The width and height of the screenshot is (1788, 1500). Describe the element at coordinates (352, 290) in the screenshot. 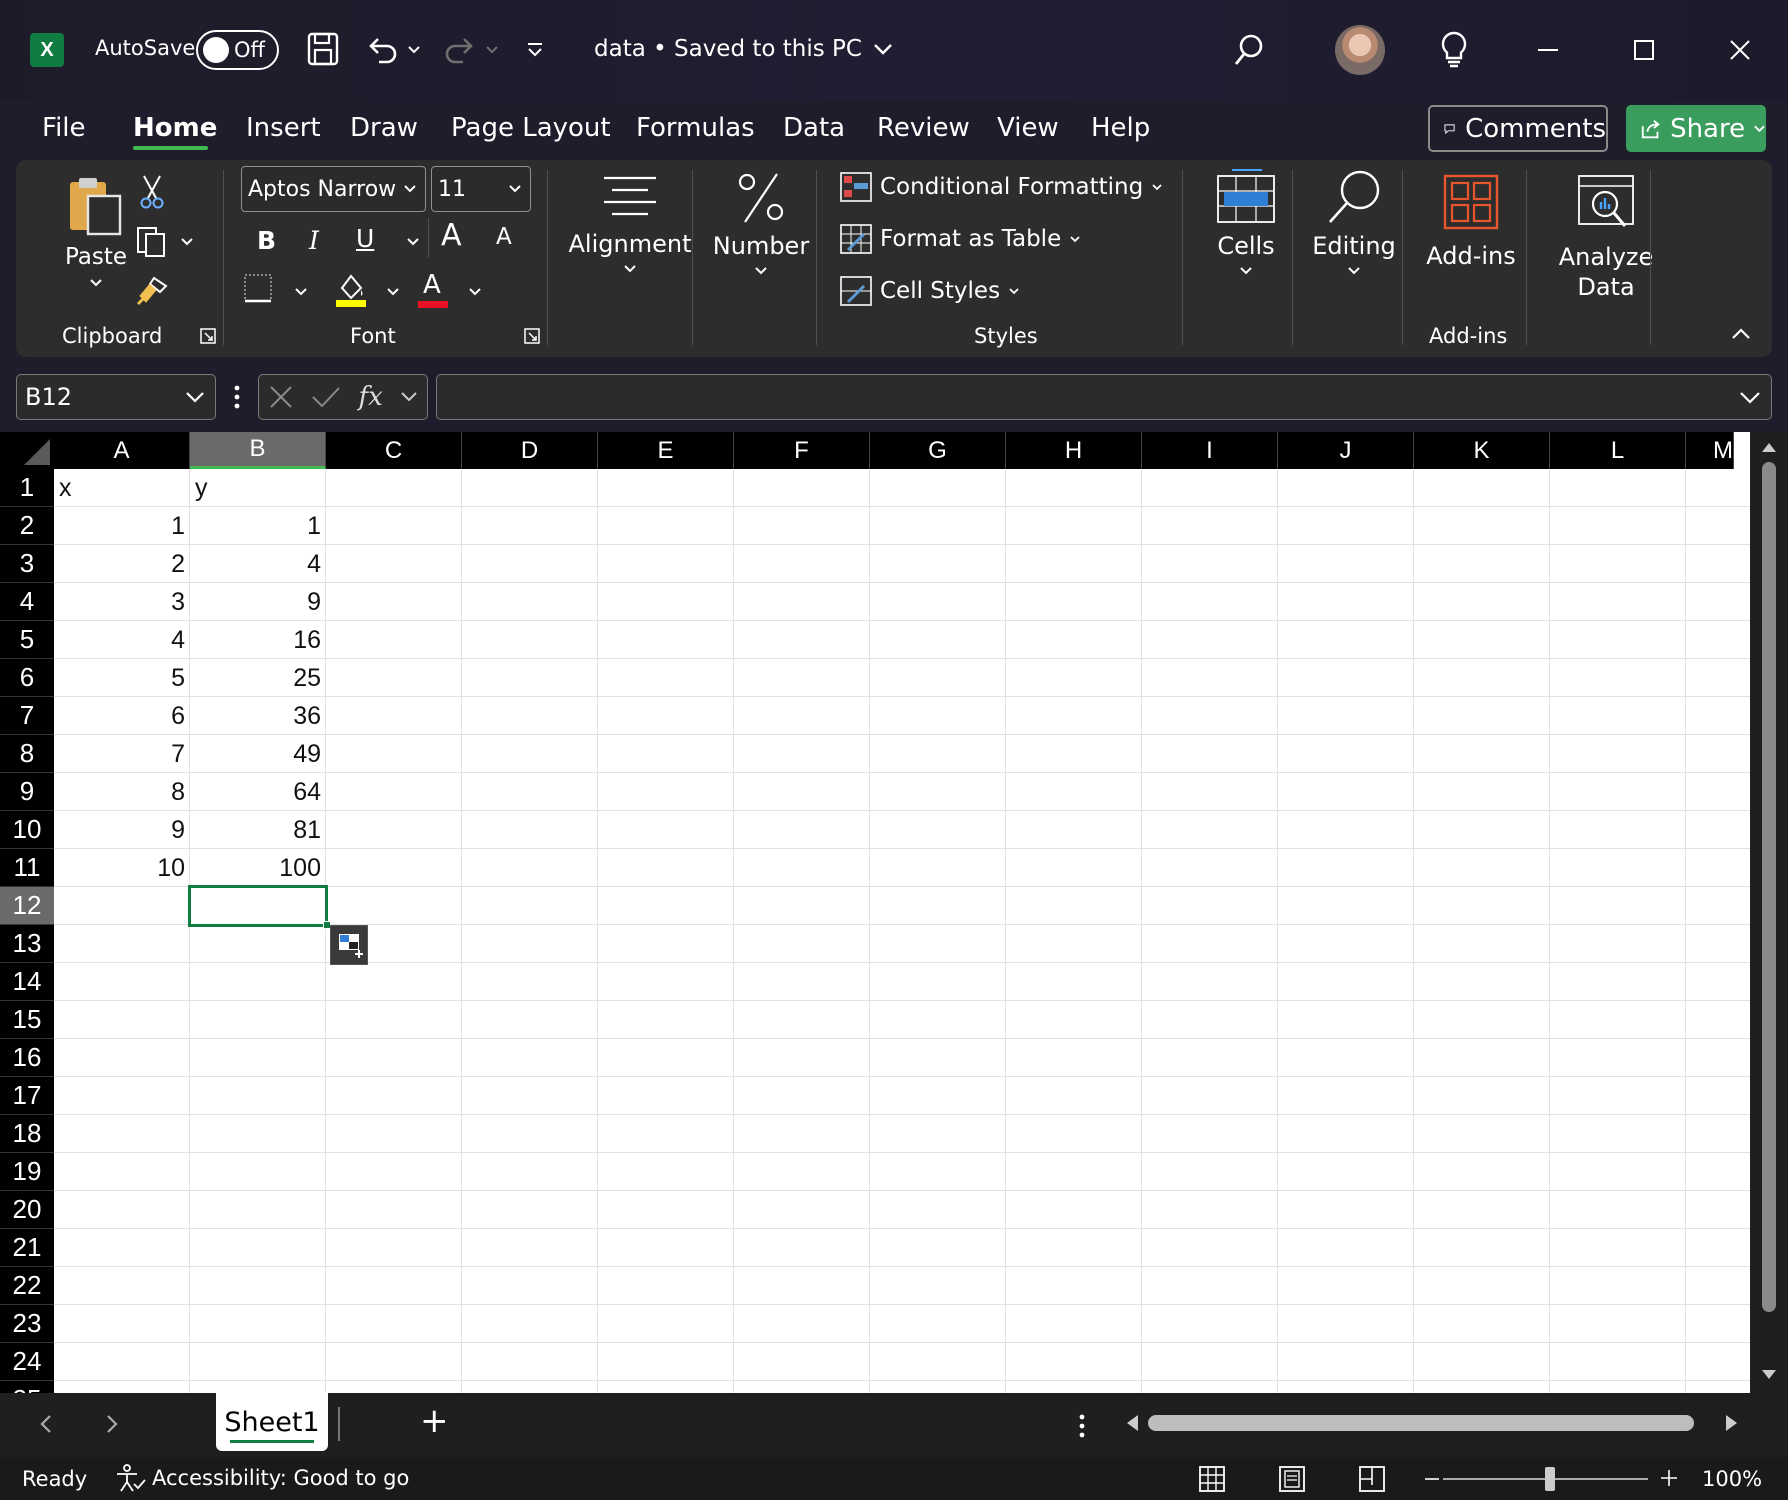

I see `fill-color-icon` at that location.